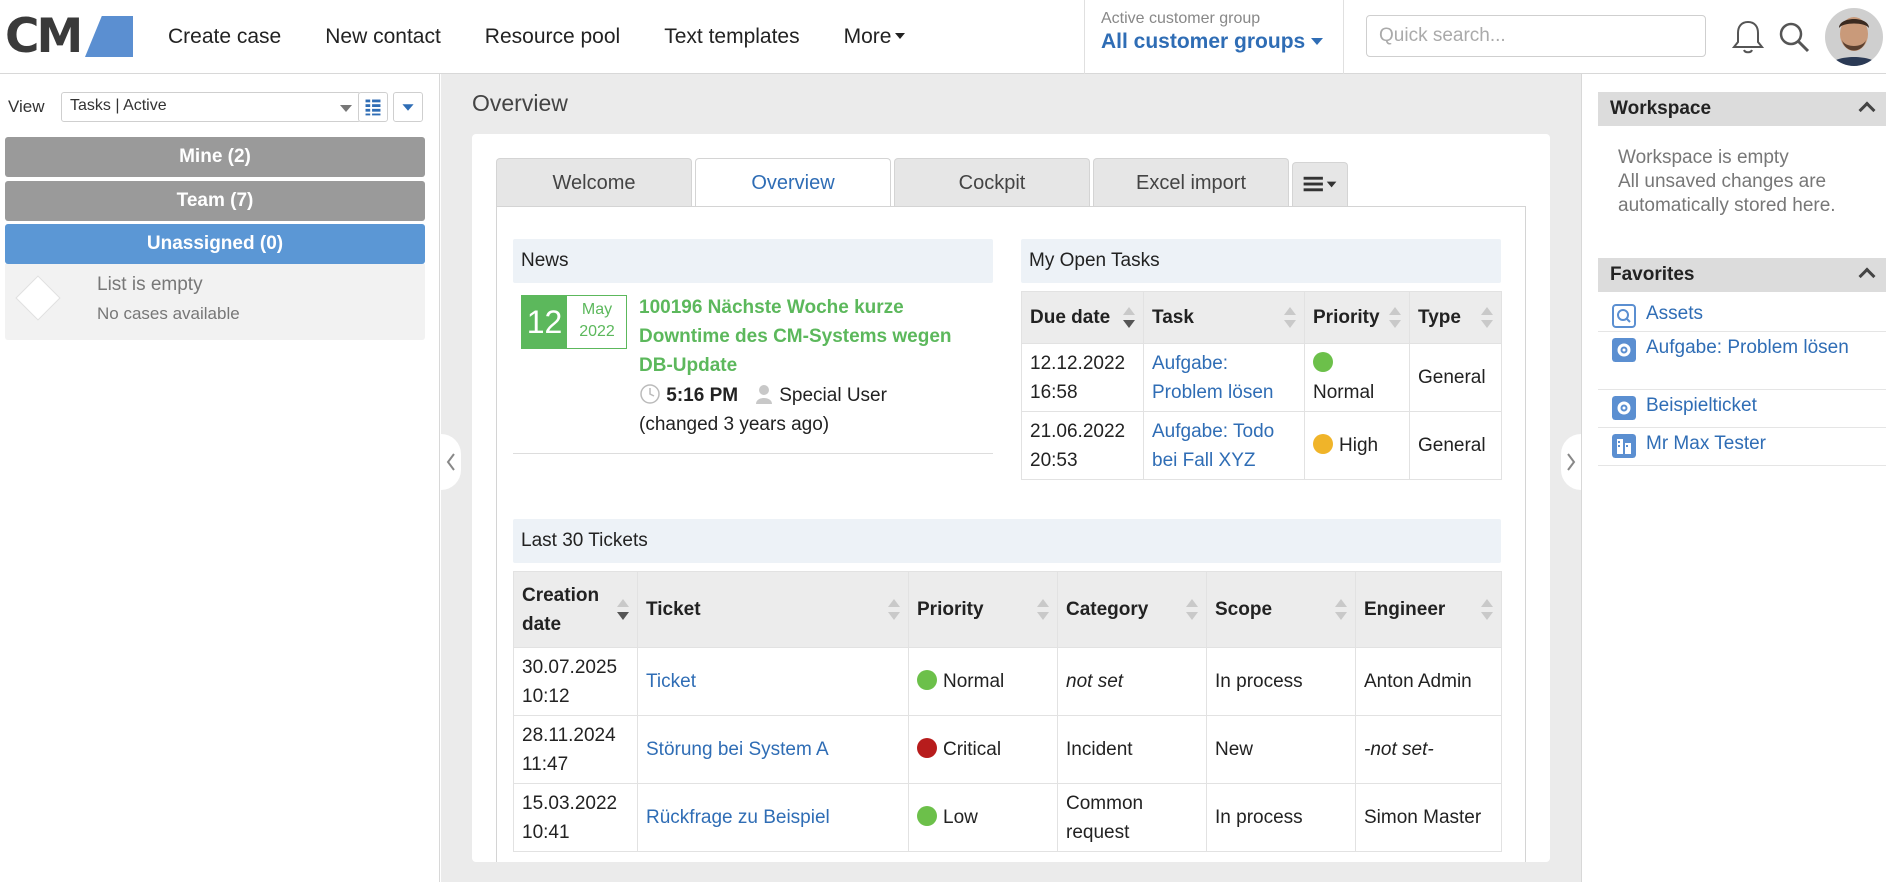 The width and height of the screenshot is (1886, 882). I want to click on ticket-scope: In process, so click(1281, 681).